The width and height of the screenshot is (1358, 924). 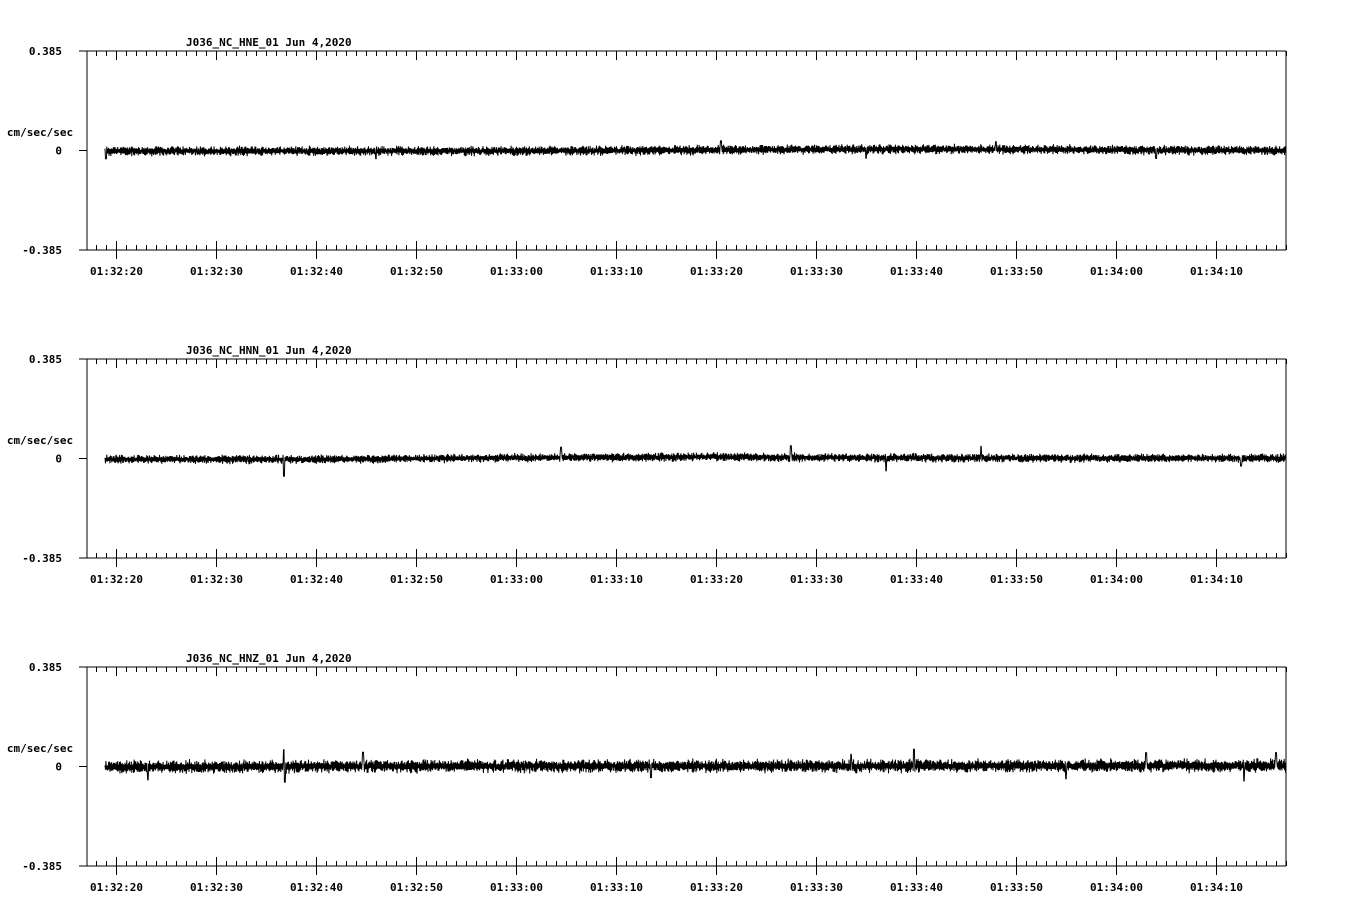 What do you see at coordinates (269, 42) in the screenshot?
I see `chart-title: J036_NC_HNE_01 Jun 4,2020` at bounding box center [269, 42].